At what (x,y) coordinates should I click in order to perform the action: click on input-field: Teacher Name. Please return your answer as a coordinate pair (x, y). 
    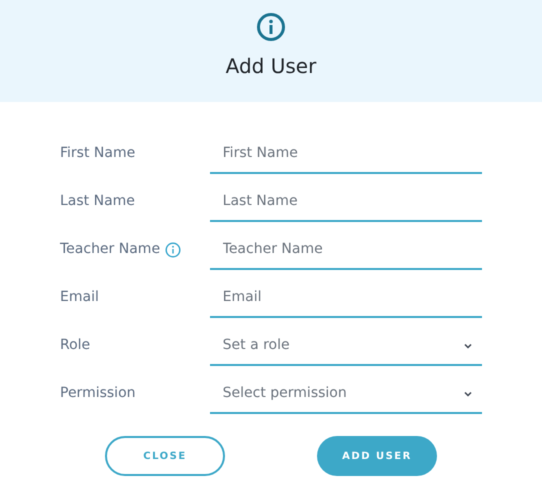
    Looking at the image, I should click on (346, 250).